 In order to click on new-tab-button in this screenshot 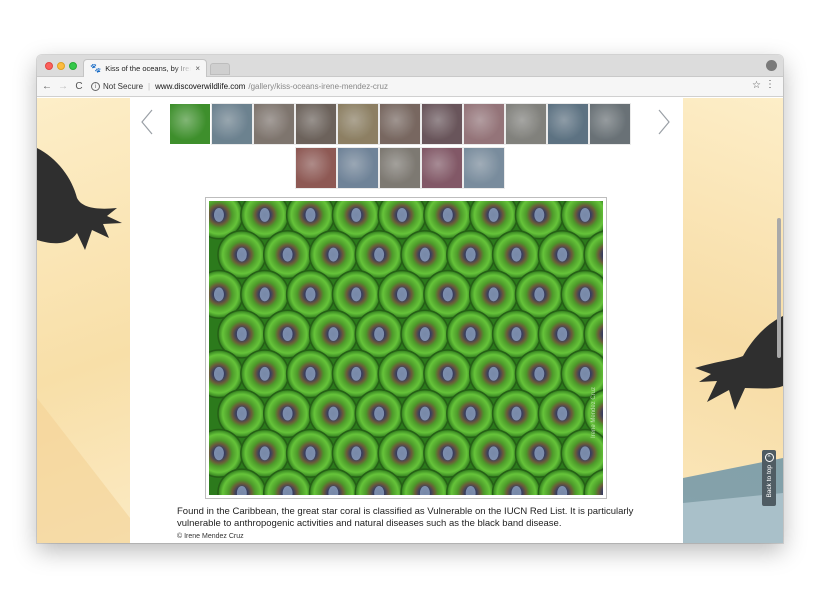, I will do `click(220, 69)`.